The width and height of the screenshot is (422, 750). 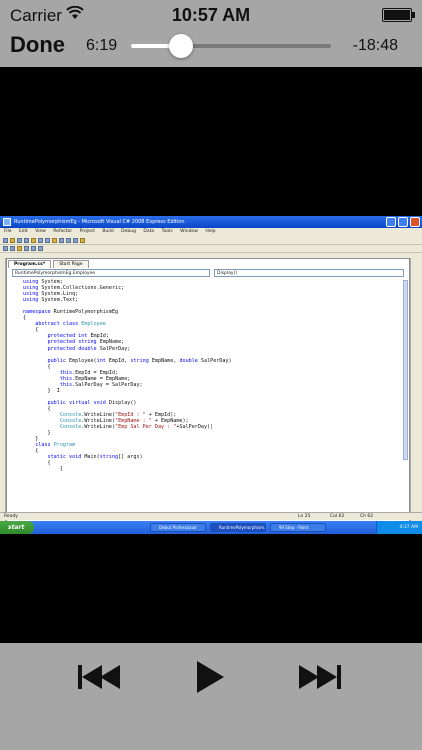 What do you see at coordinates (211, 33) in the screenshot?
I see `top-bar: Carrier 10:57 AM Done 6:19 -18:48` at bounding box center [211, 33].